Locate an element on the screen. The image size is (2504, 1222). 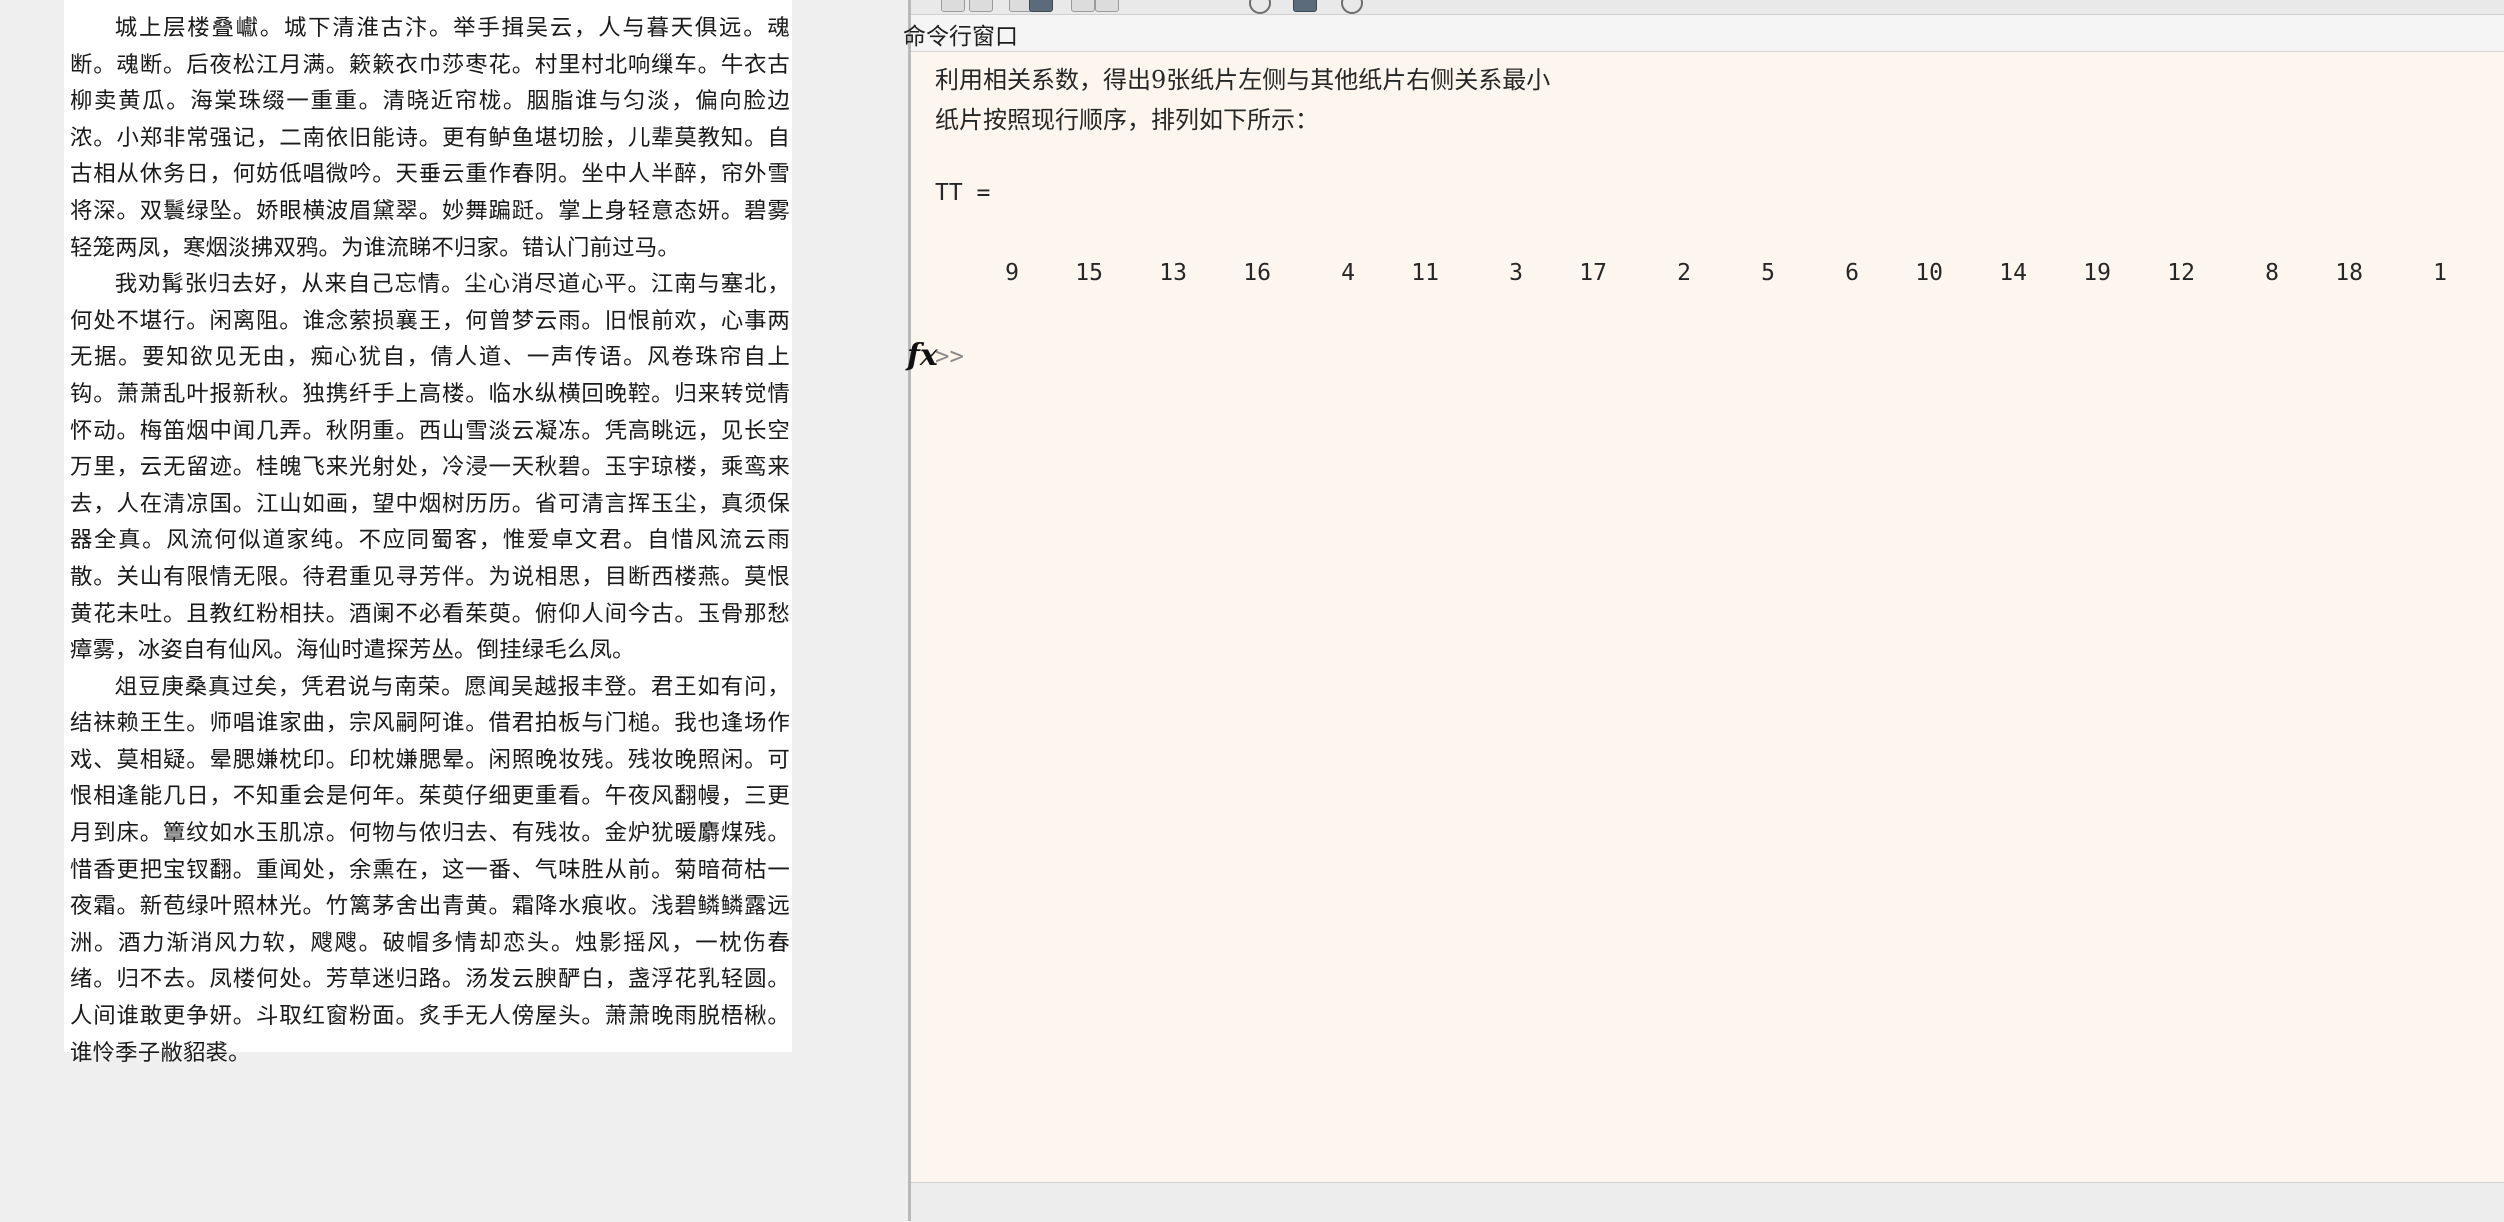
redo-icon is located at coordinates (1107, 6).